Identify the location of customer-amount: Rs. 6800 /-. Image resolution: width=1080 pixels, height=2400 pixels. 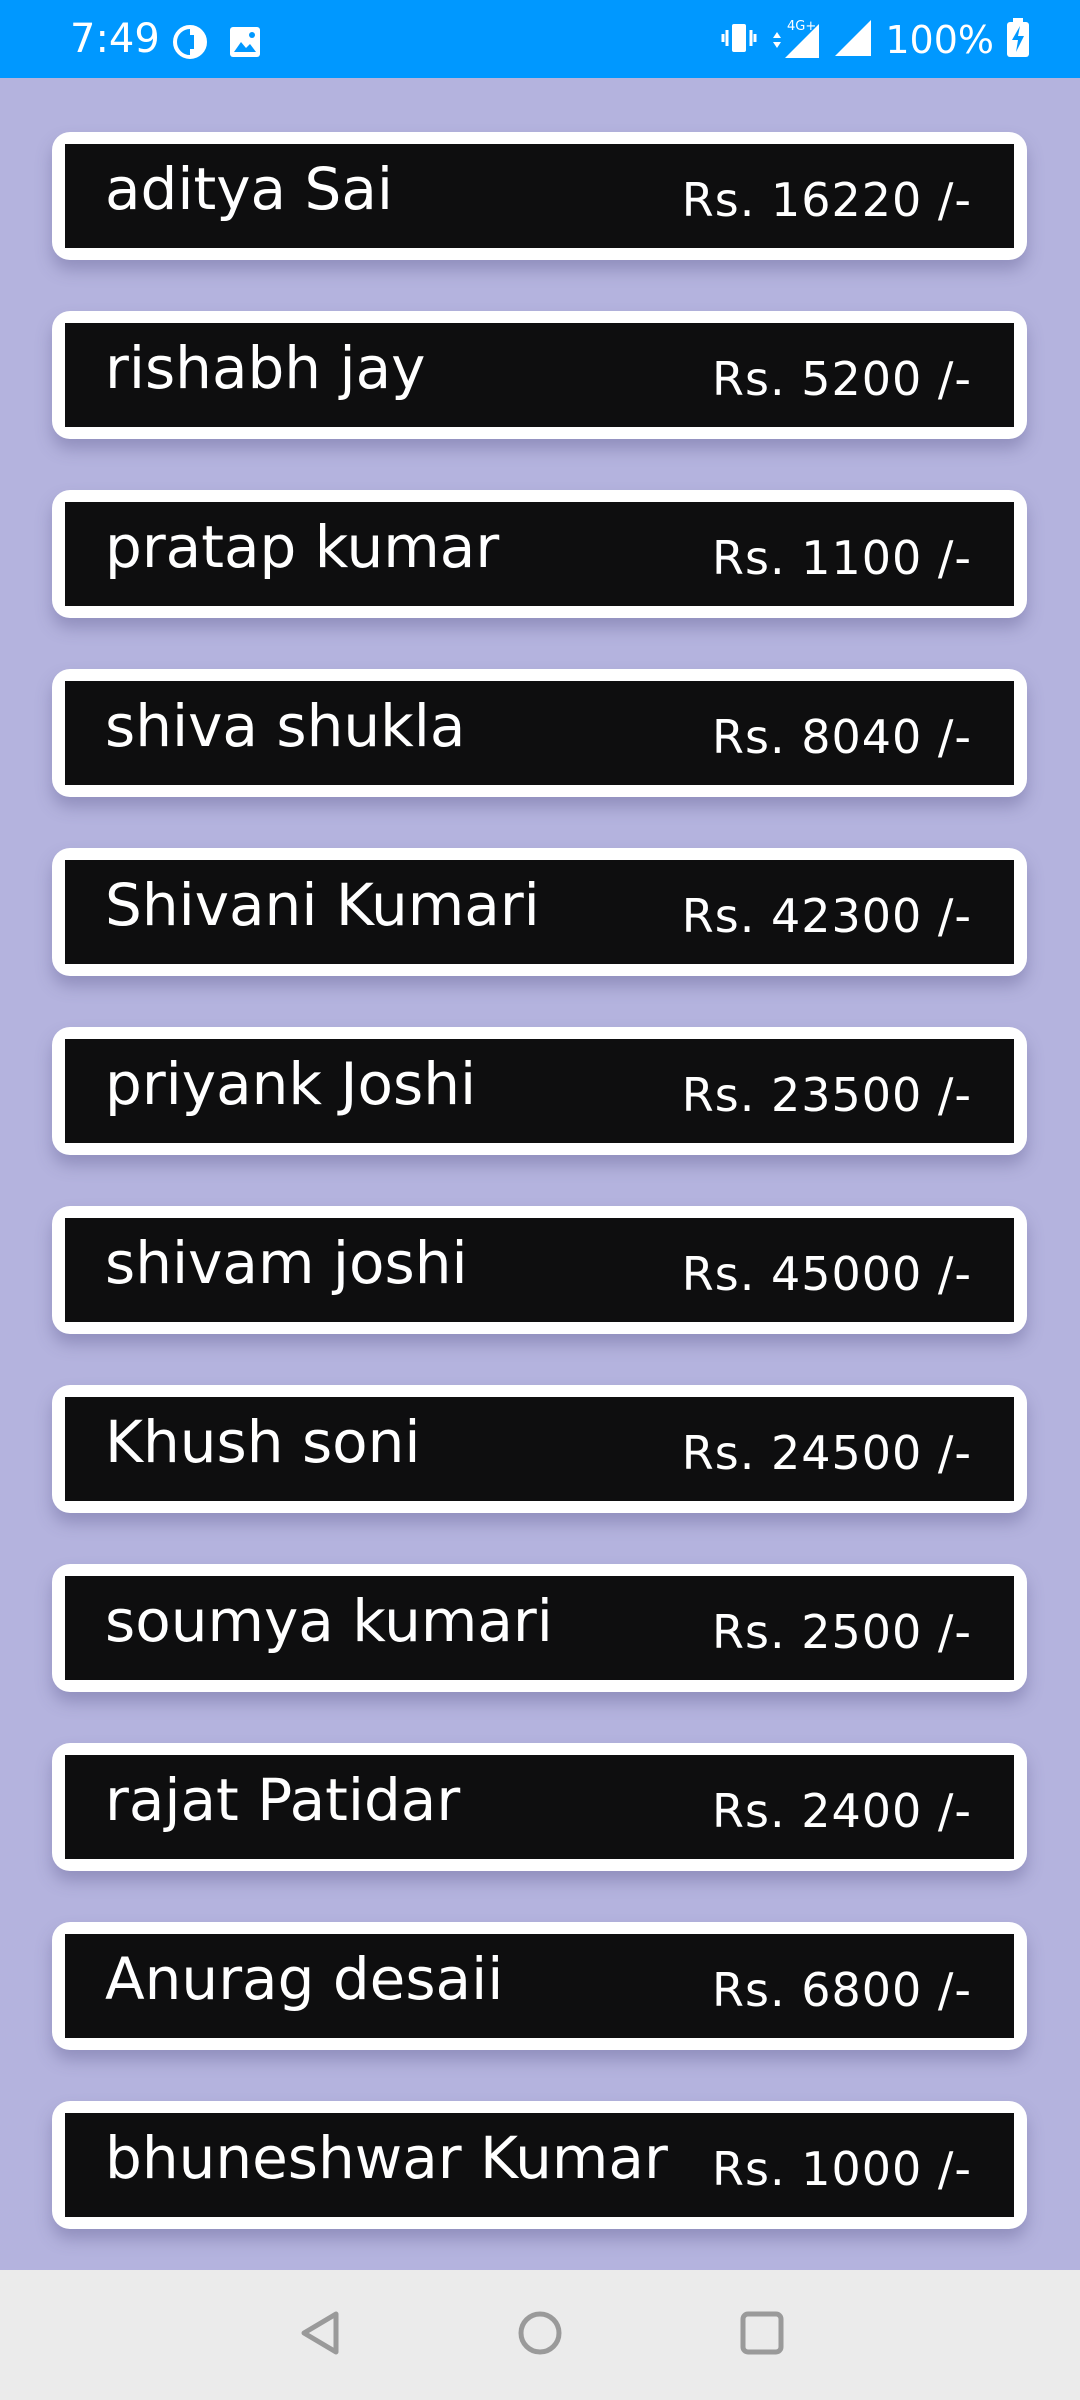
(842, 1990).